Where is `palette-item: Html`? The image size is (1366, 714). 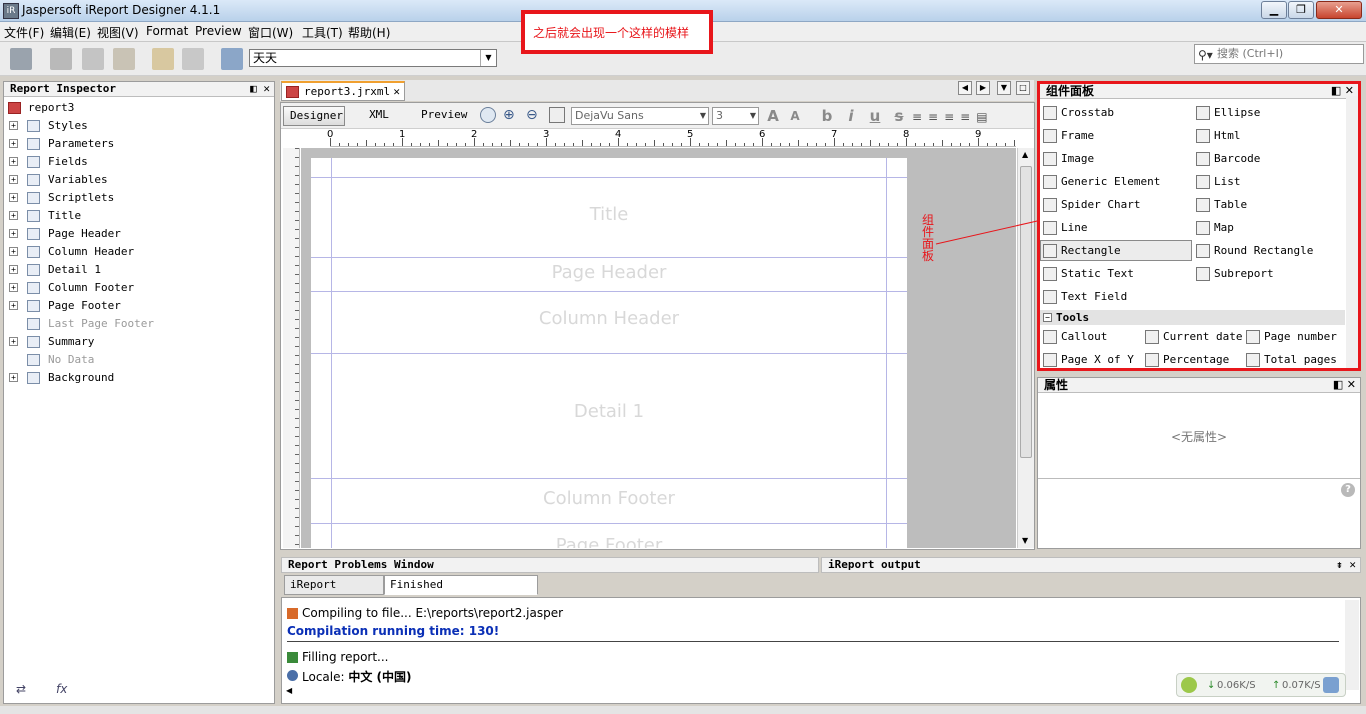 palette-item: Html is located at coordinates (1217, 136).